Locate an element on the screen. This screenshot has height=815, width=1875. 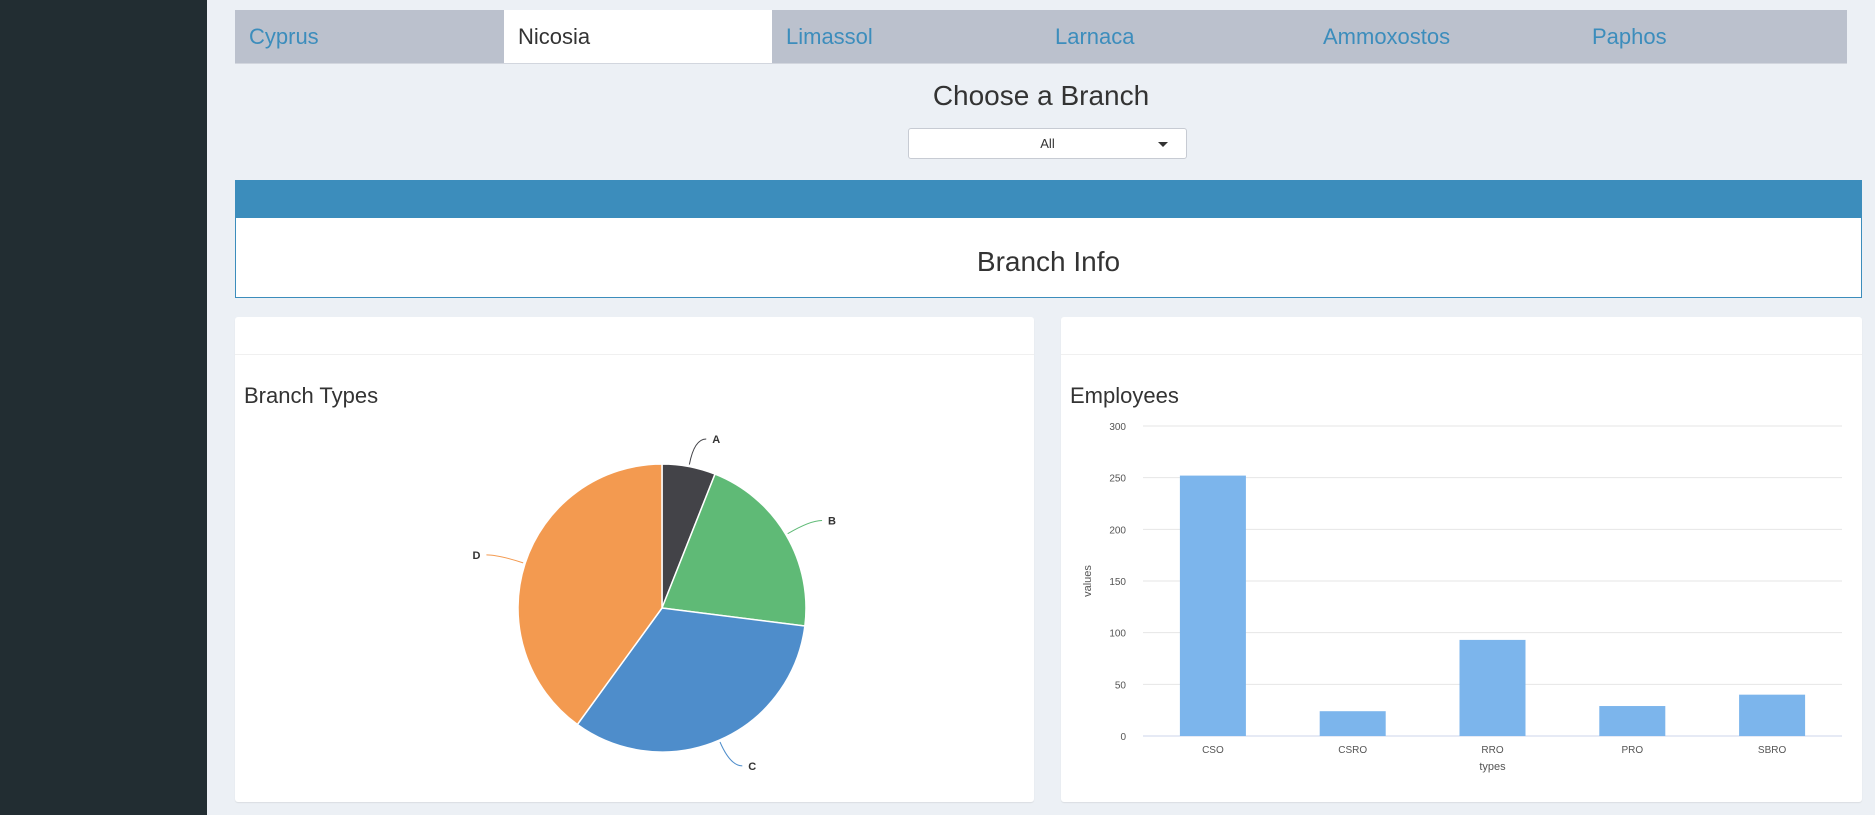
bar-csro is located at coordinates (1352, 723).